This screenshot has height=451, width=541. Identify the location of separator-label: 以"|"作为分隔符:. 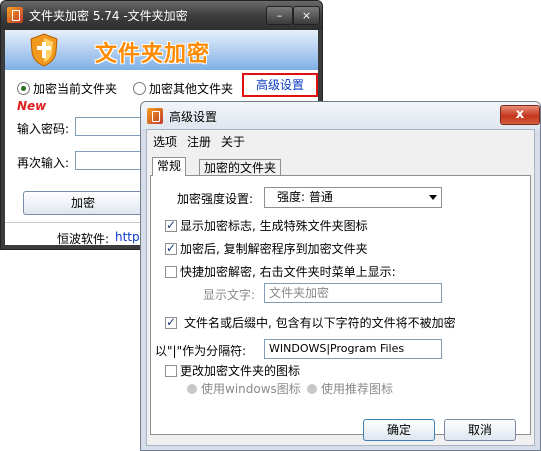
(201, 351).